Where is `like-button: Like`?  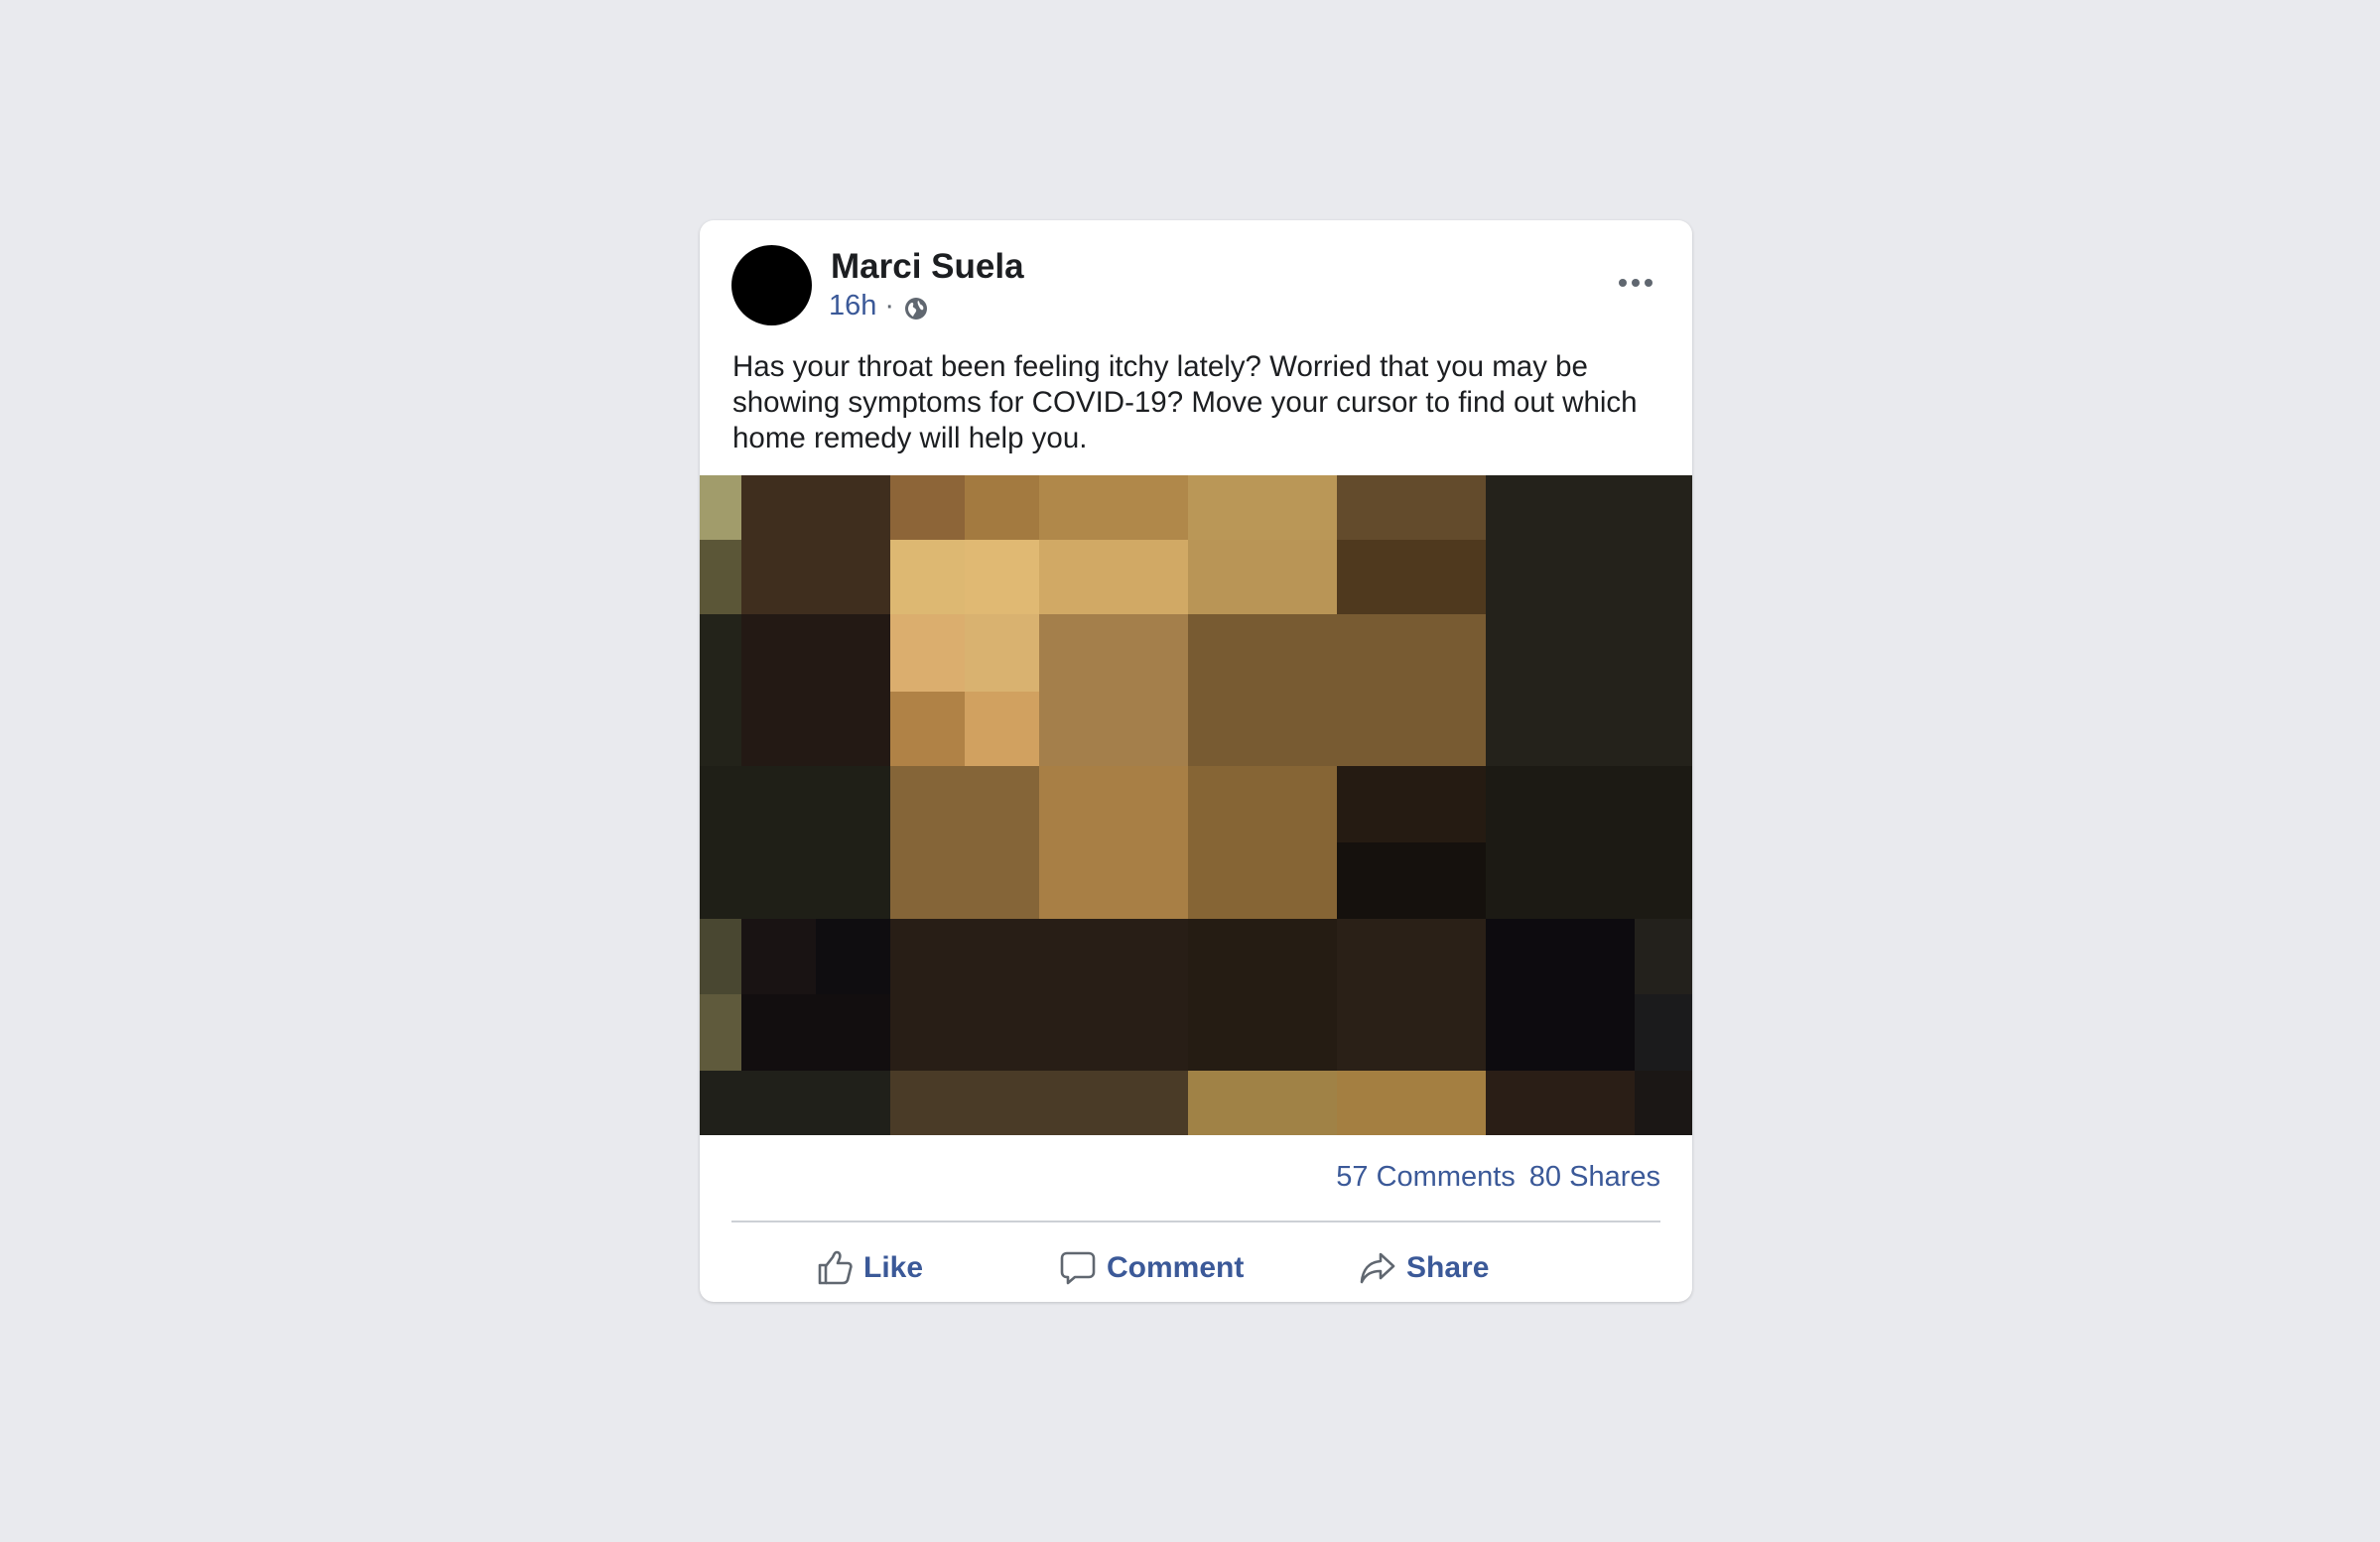
like-button: Like is located at coordinates (869, 1268).